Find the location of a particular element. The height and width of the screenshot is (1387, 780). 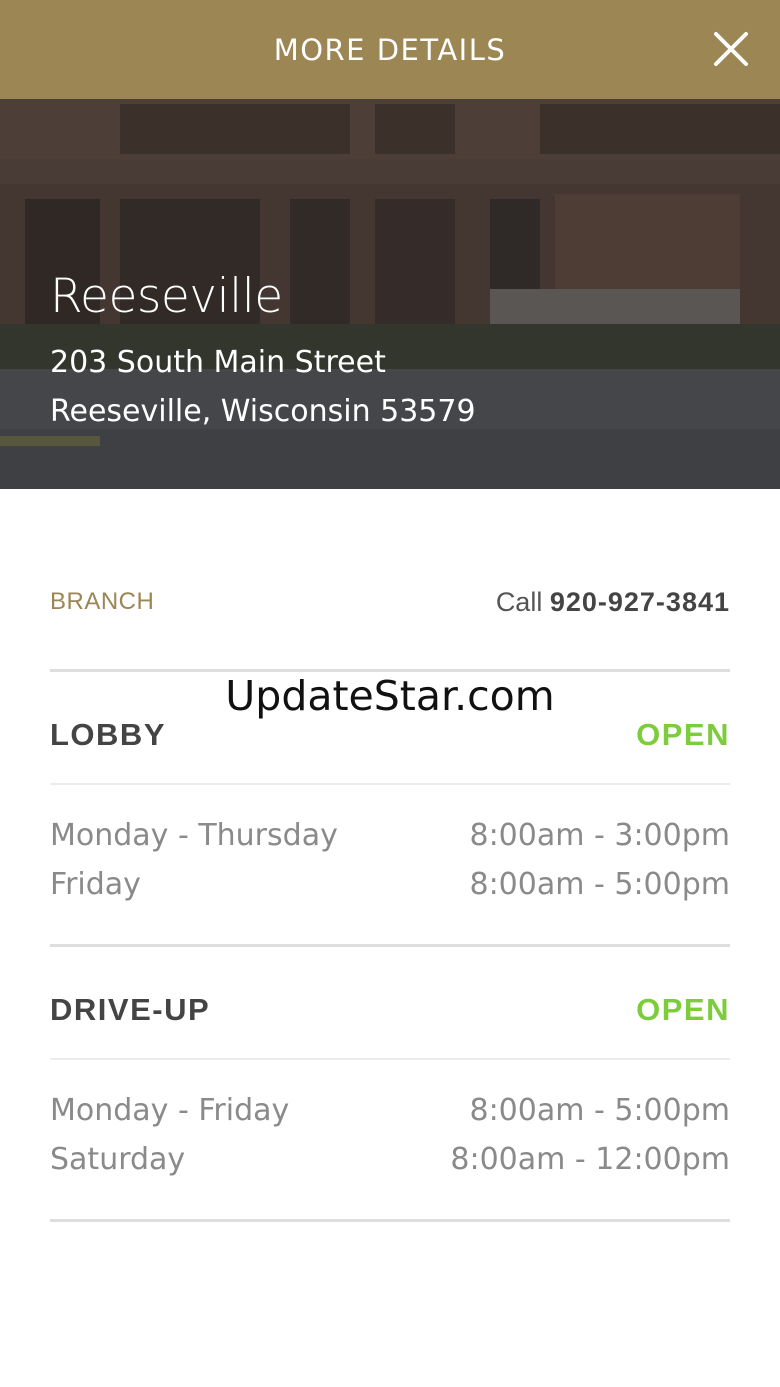

address-line-1: 203 South Main Street is located at coordinates (218, 362).